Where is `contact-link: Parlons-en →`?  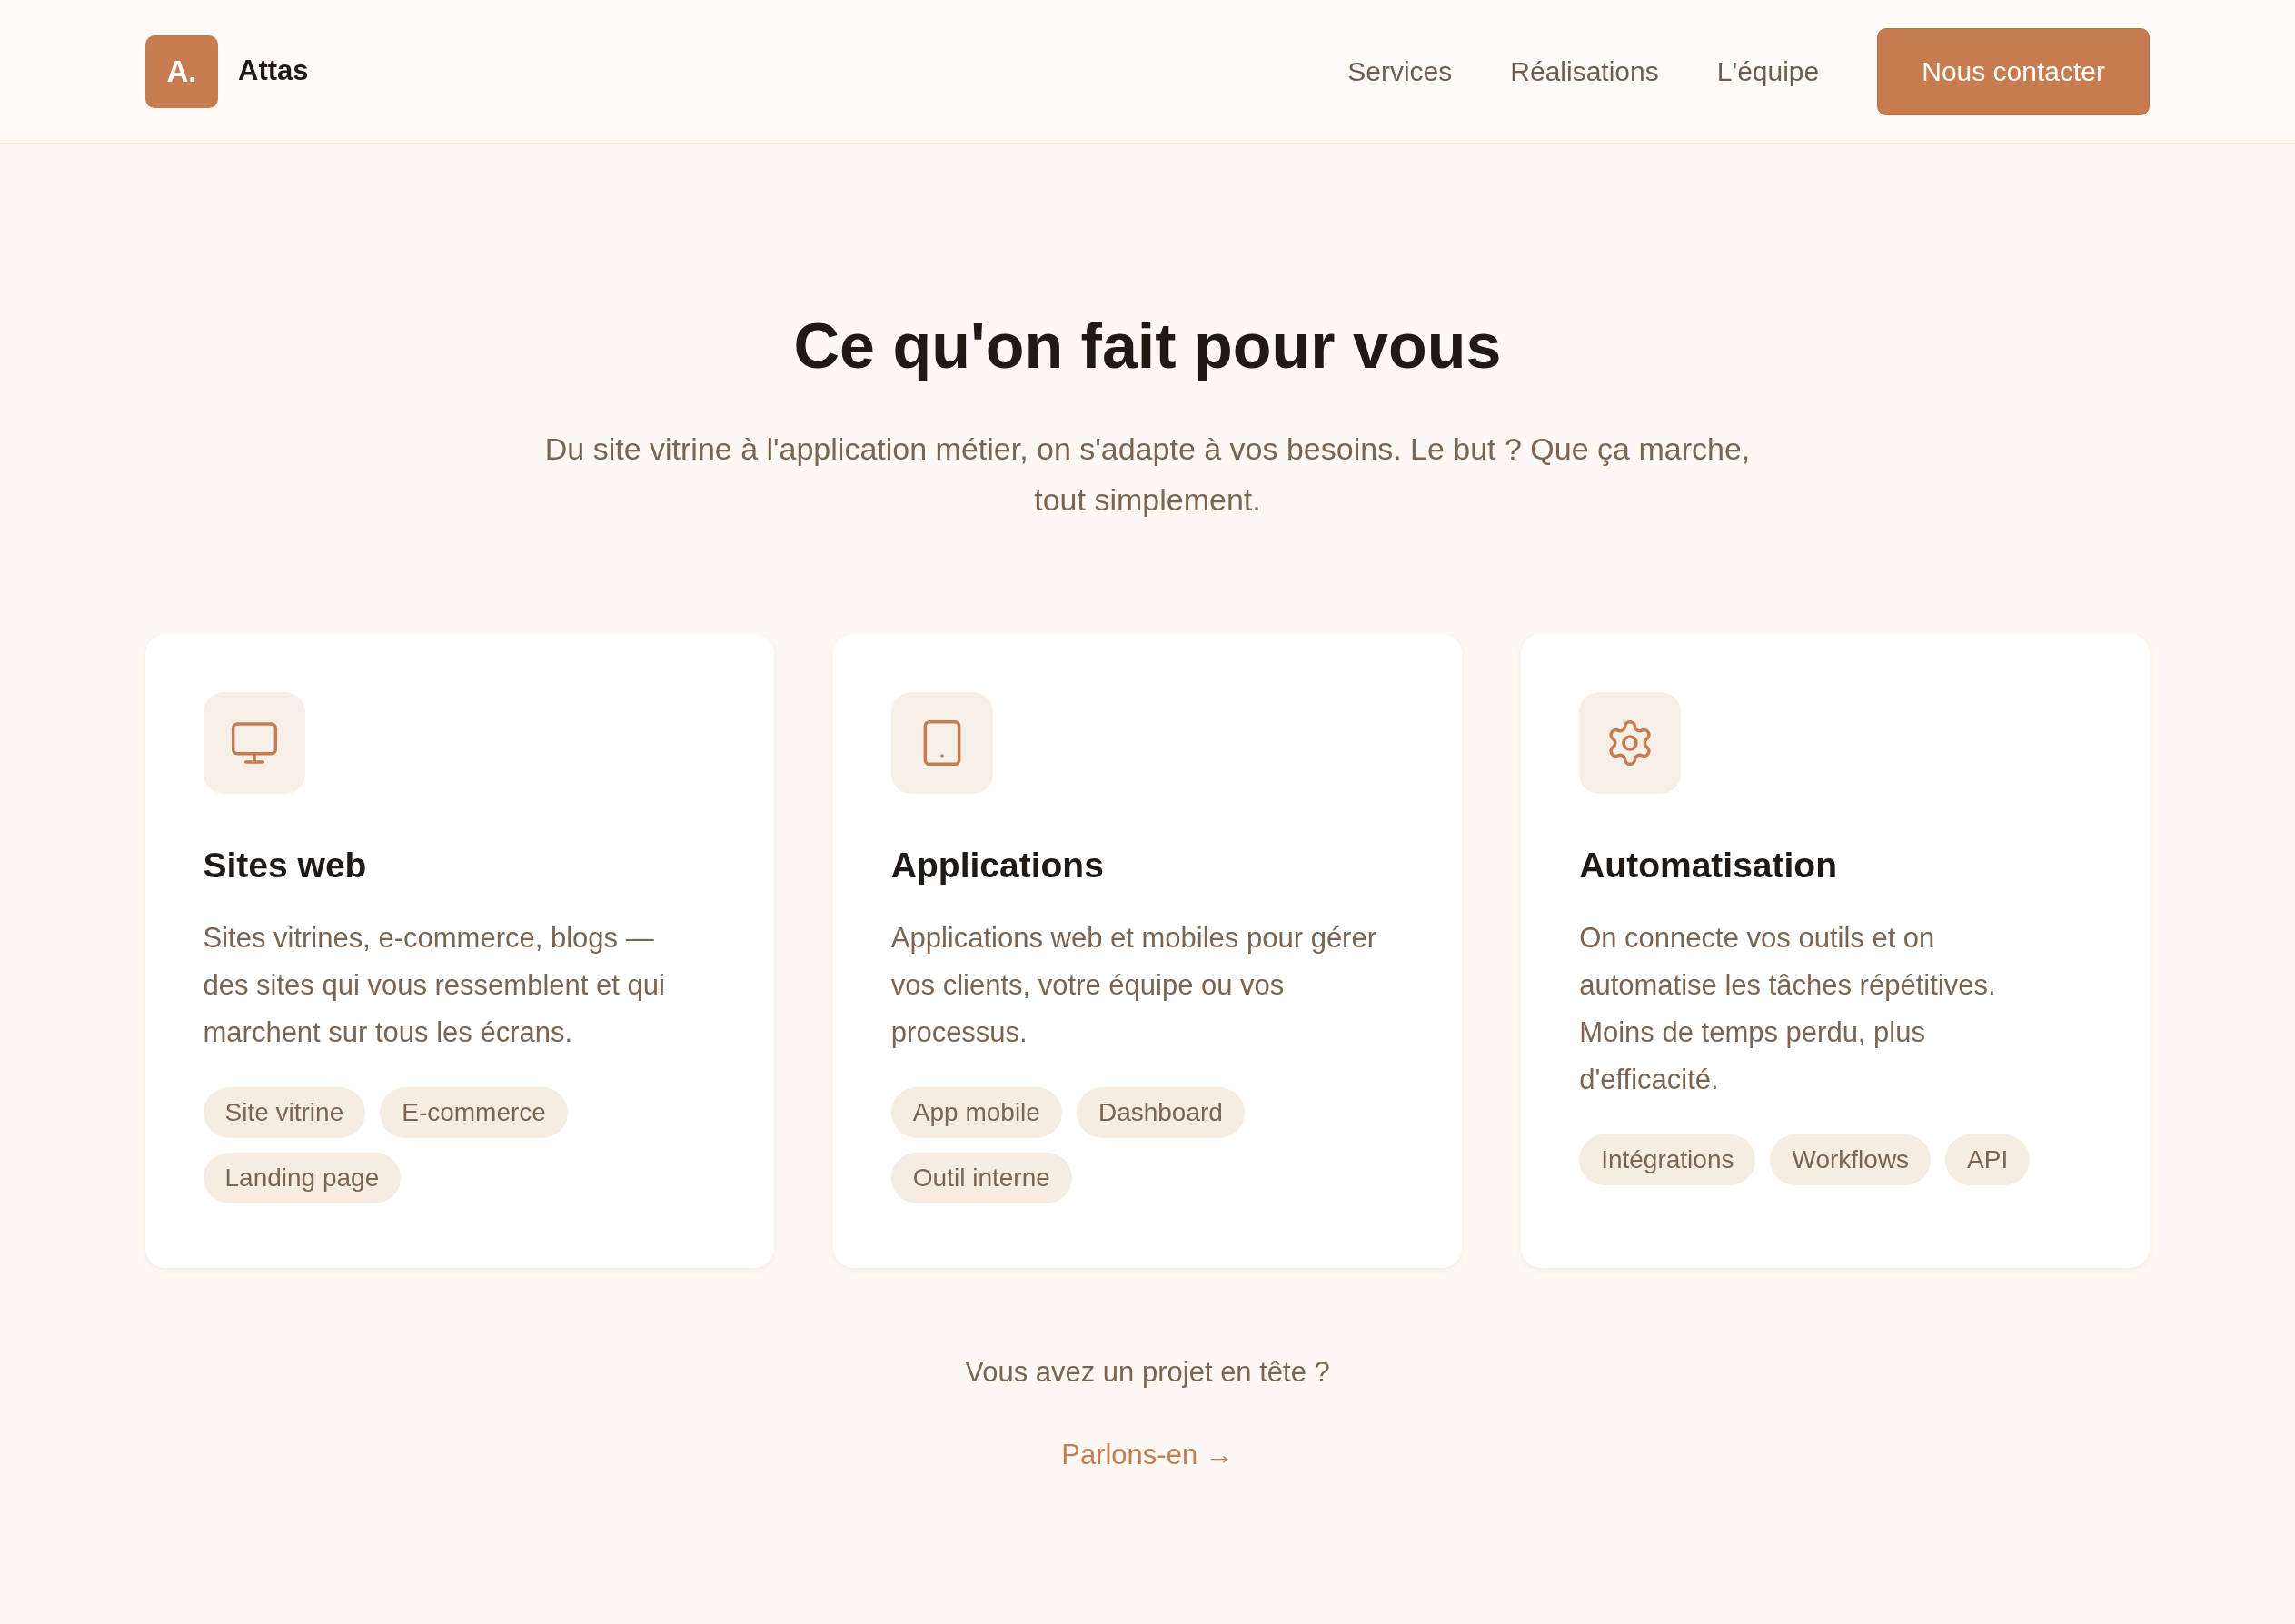 contact-link: Parlons-en → is located at coordinates (1147, 1454).